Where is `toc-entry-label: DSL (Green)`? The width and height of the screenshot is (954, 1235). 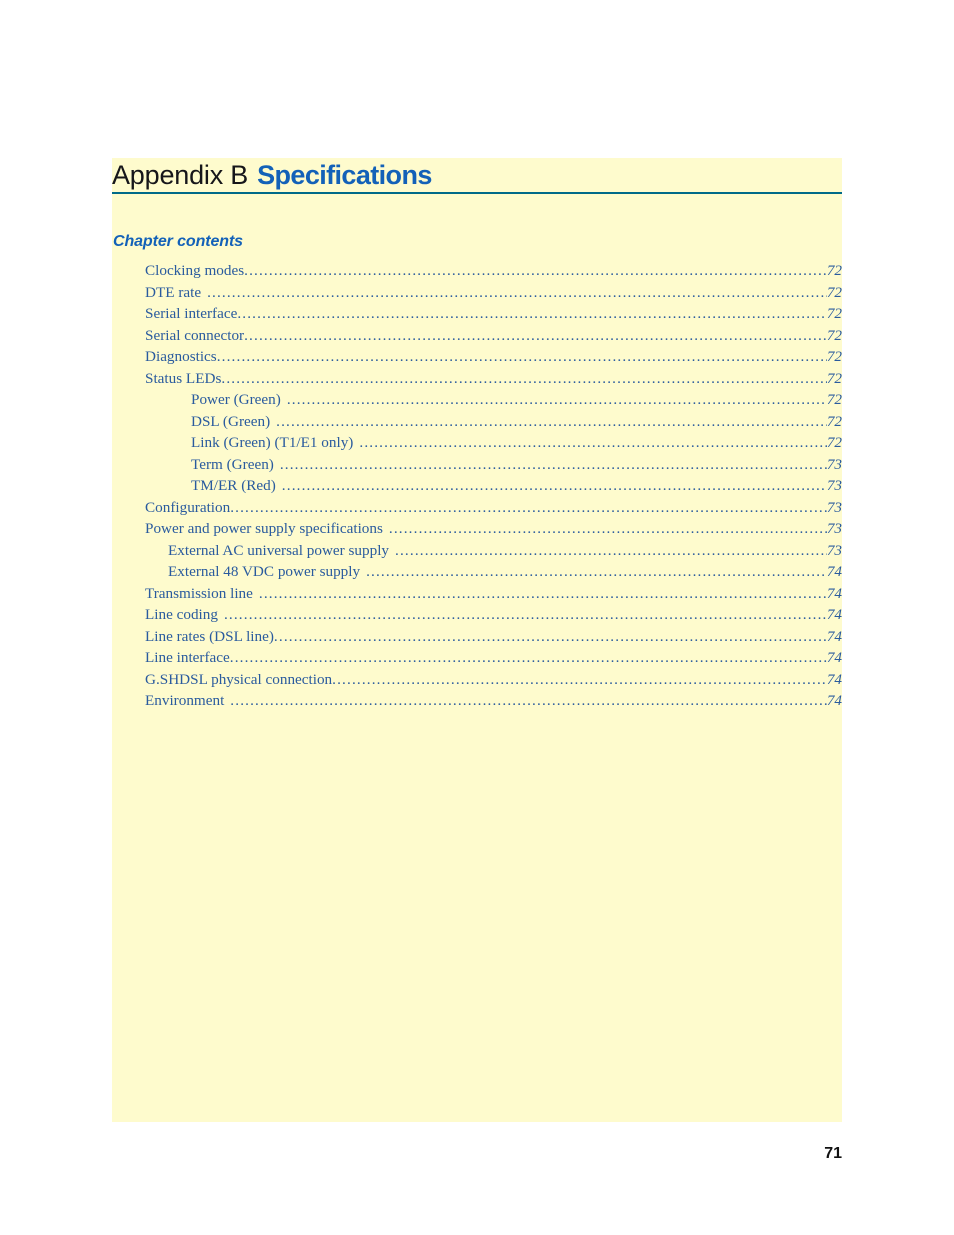
toc-entry-label: DSL (Green) is located at coordinates (231, 421).